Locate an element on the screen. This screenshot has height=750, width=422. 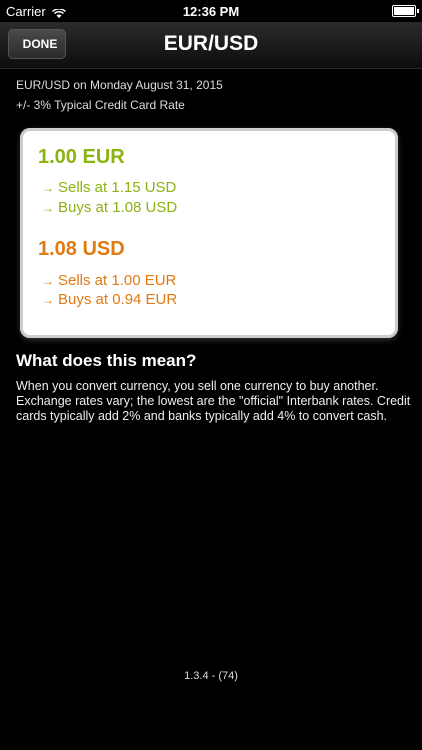
rate-type-line: +/- 3% Typical Credit Card Rate is located at coordinates (100, 105).